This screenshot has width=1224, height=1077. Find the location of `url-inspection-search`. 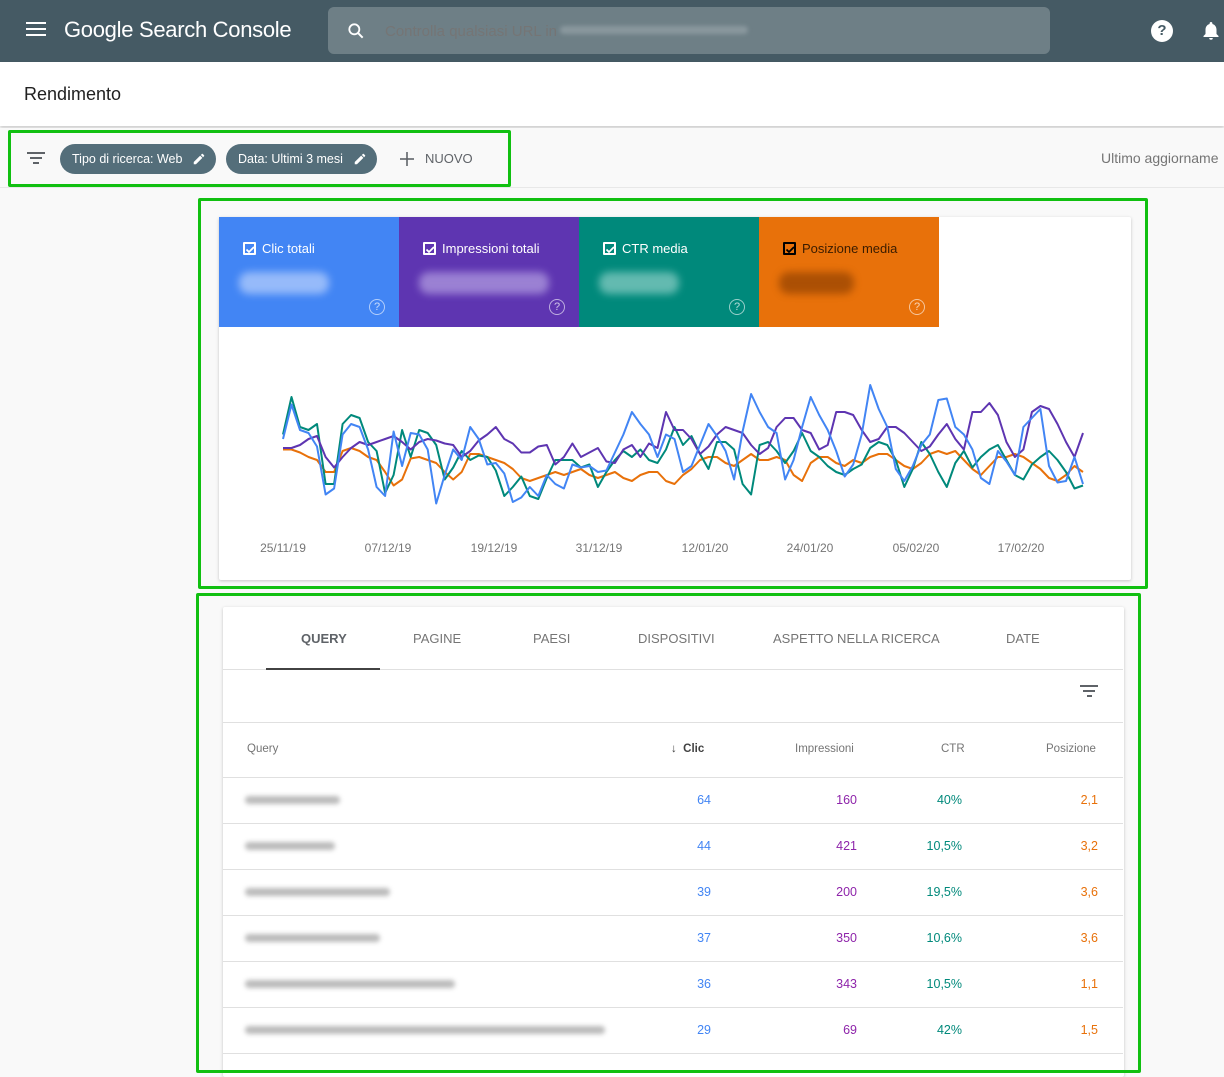

url-inspection-search is located at coordinates (689, 30).